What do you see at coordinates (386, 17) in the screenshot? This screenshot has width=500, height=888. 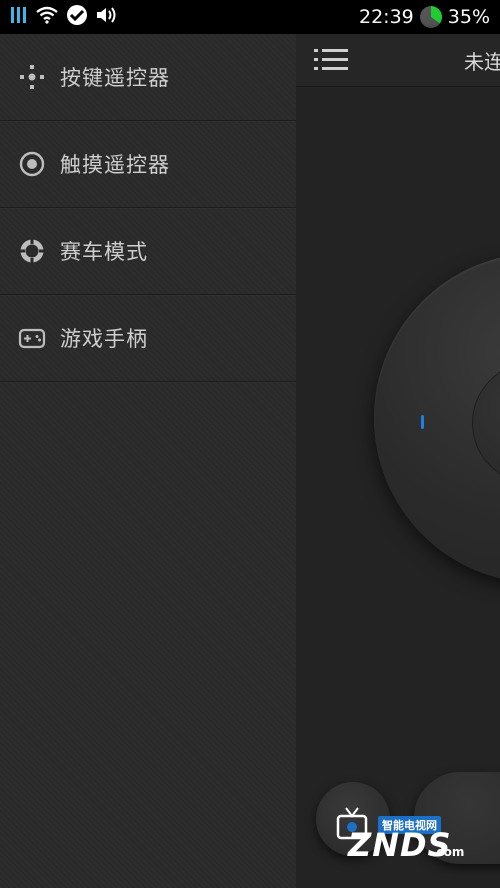 I see `clock: 22:39` at bounding box center [386, 17].